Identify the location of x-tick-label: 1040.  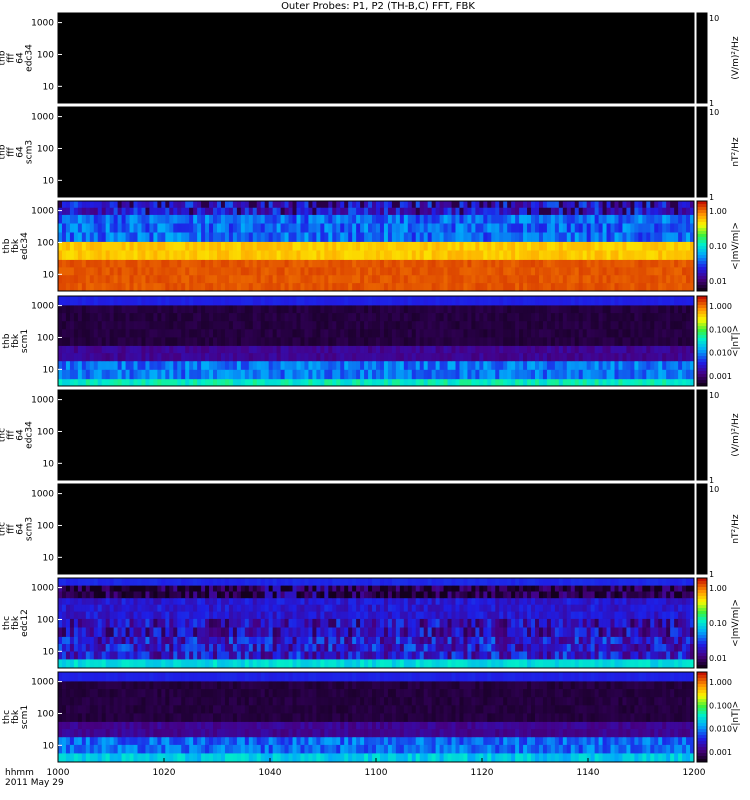
(270, 773).